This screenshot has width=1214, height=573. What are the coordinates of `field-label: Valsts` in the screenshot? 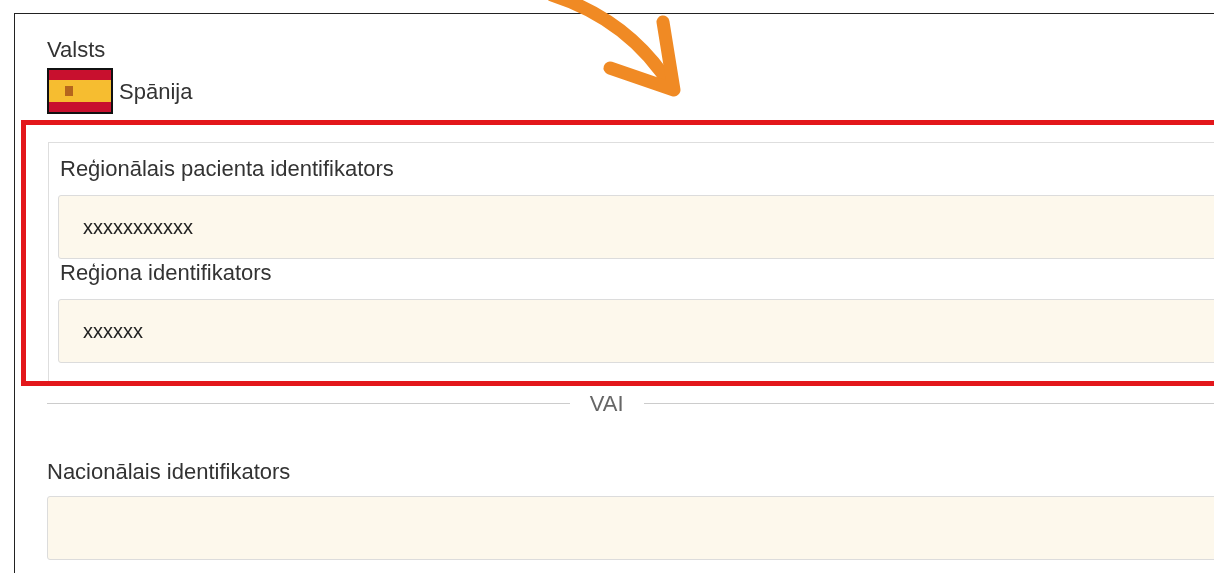 It's located at (76, 50).